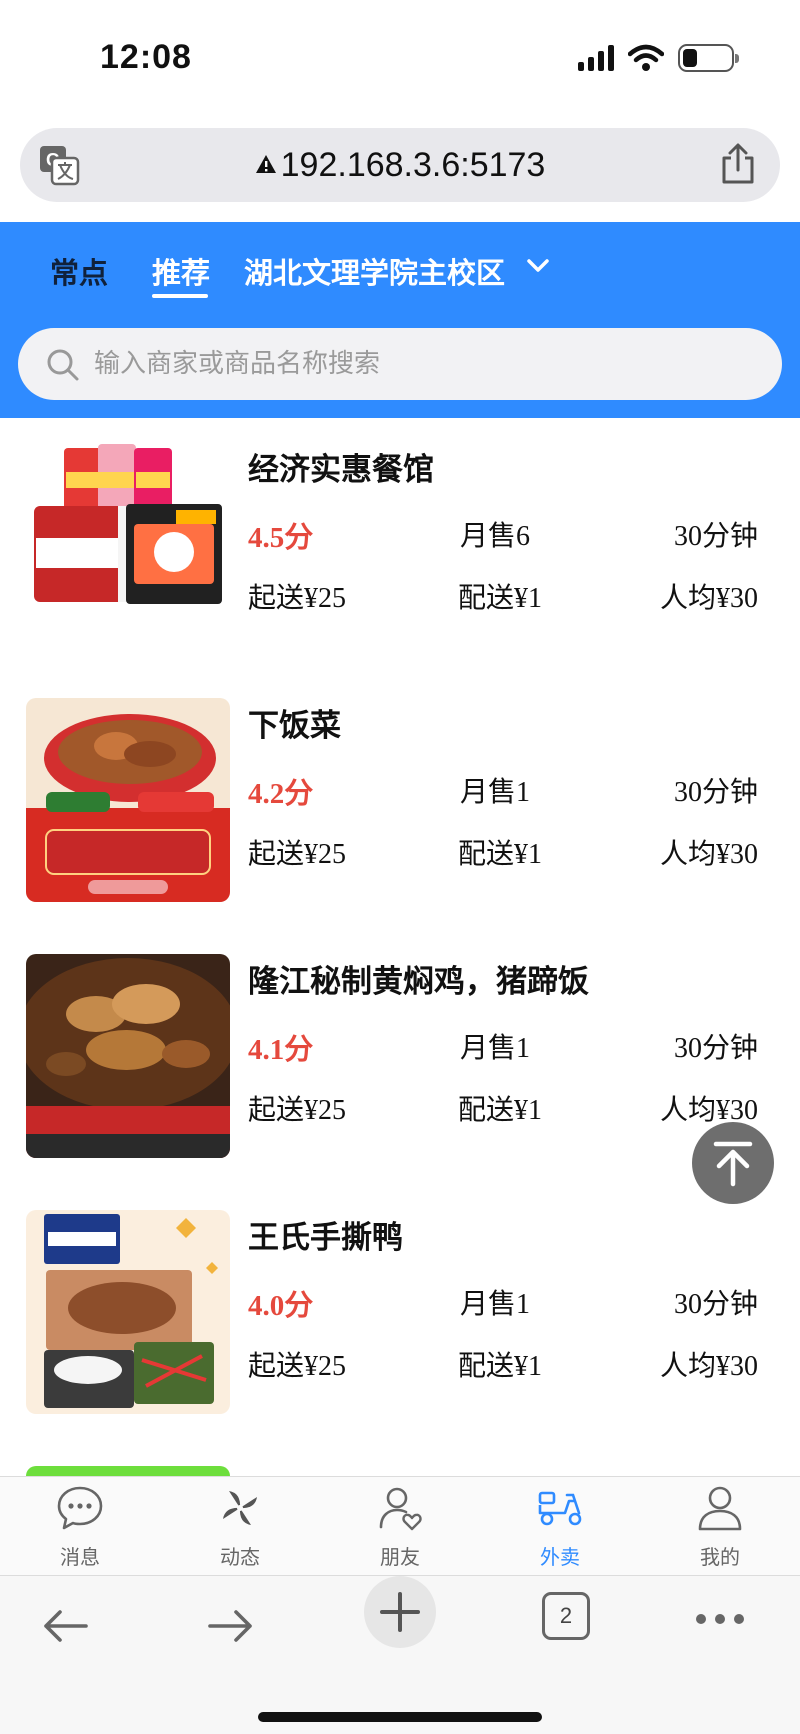  Describe the element at coordinates (400, 788) in the screenshot. I see `shop-card: 下饭菜 4.2分 月售1 30分钟 起送¥25 配送¥1 人均¥30` at that location.